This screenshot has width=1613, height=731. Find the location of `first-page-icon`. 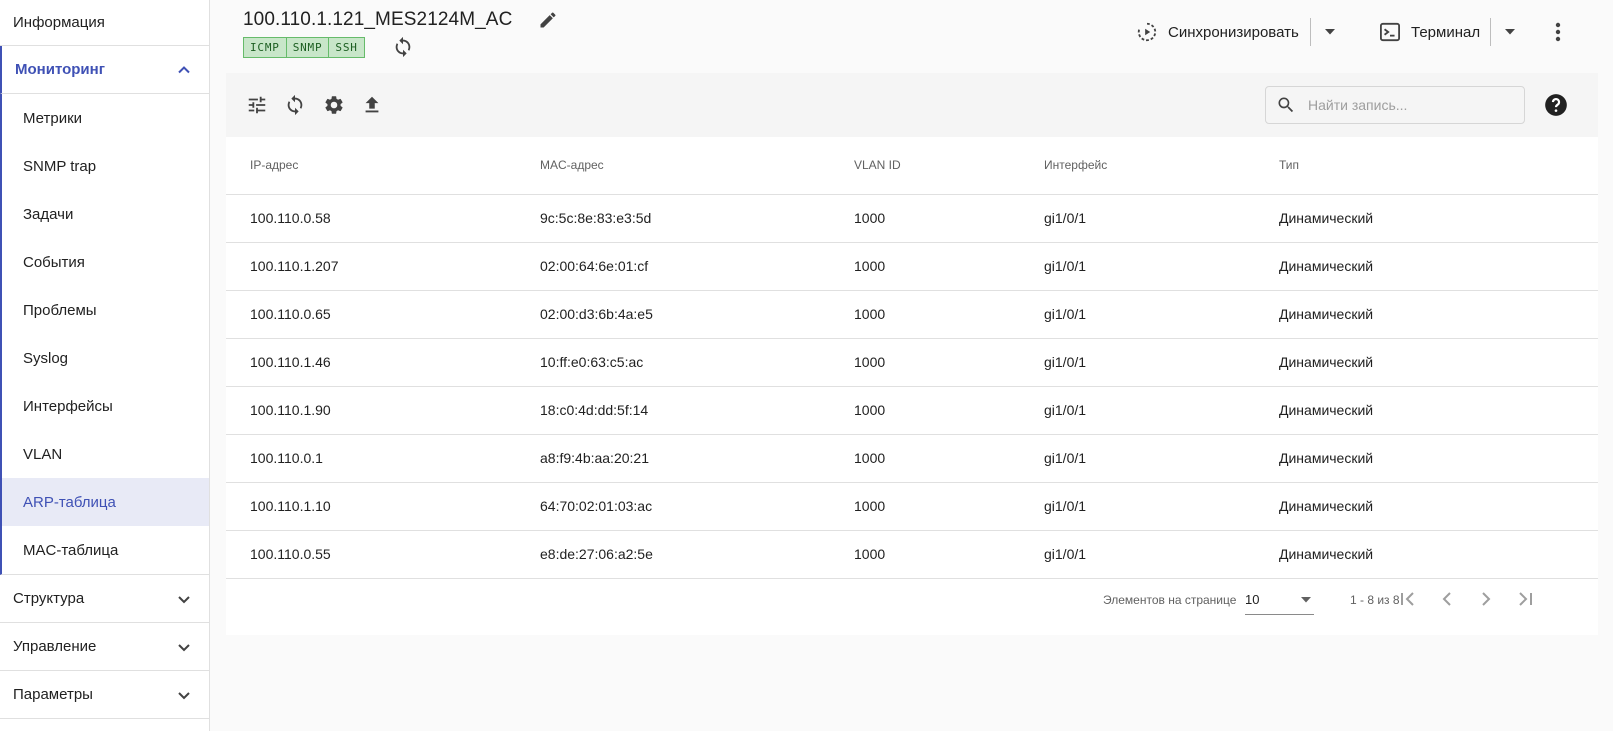

first-page-icon is located at coordinates (1408, 599).